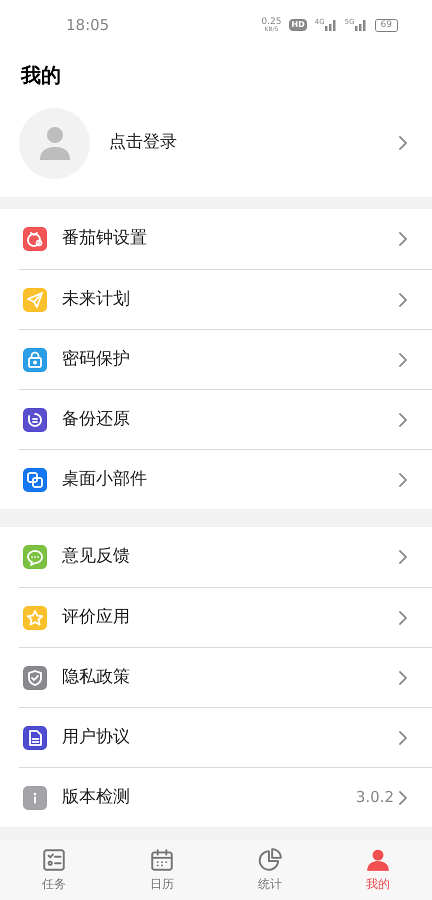  I want to click on settings-row: 桌面小部件, so click(225, 479).